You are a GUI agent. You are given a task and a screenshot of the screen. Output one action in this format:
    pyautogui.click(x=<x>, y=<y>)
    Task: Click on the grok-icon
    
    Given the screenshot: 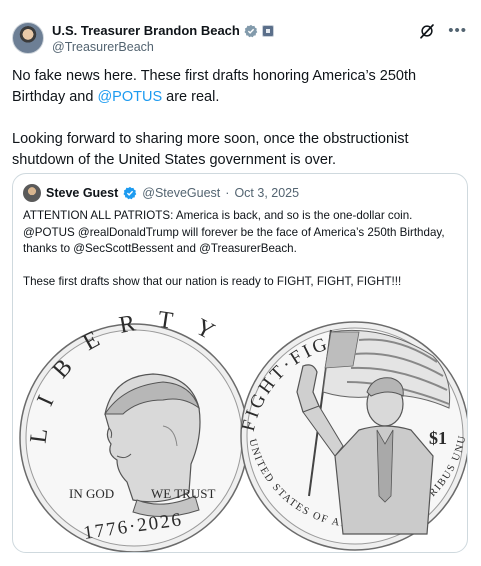 What is the action you would take?
    pyautogui.click(x=427, y=31)
    